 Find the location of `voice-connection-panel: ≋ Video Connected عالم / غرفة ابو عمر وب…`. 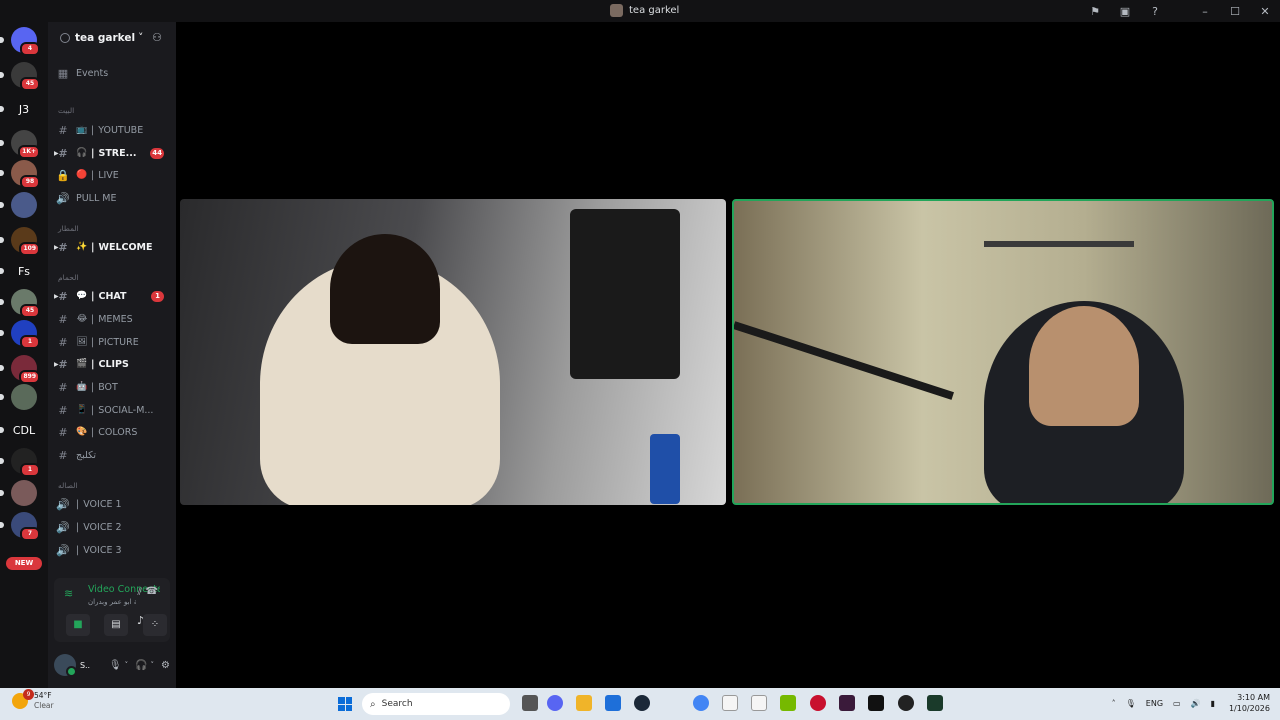

voice-connection-panel: ≋ Video Connected عالم / غرفة ابو عمر وب… is located at coordinates (112, 610).